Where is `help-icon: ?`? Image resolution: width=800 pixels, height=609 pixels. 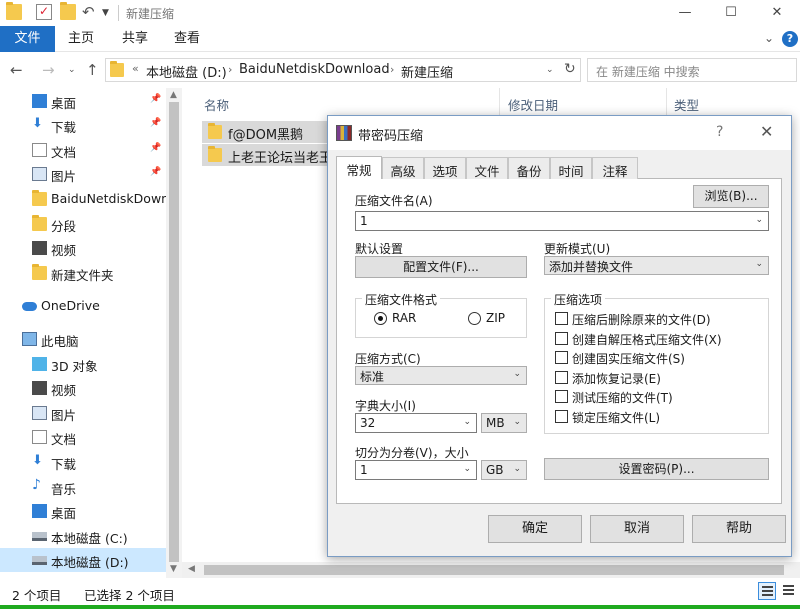
help-icon: ? is located at coordinates (790, 39).